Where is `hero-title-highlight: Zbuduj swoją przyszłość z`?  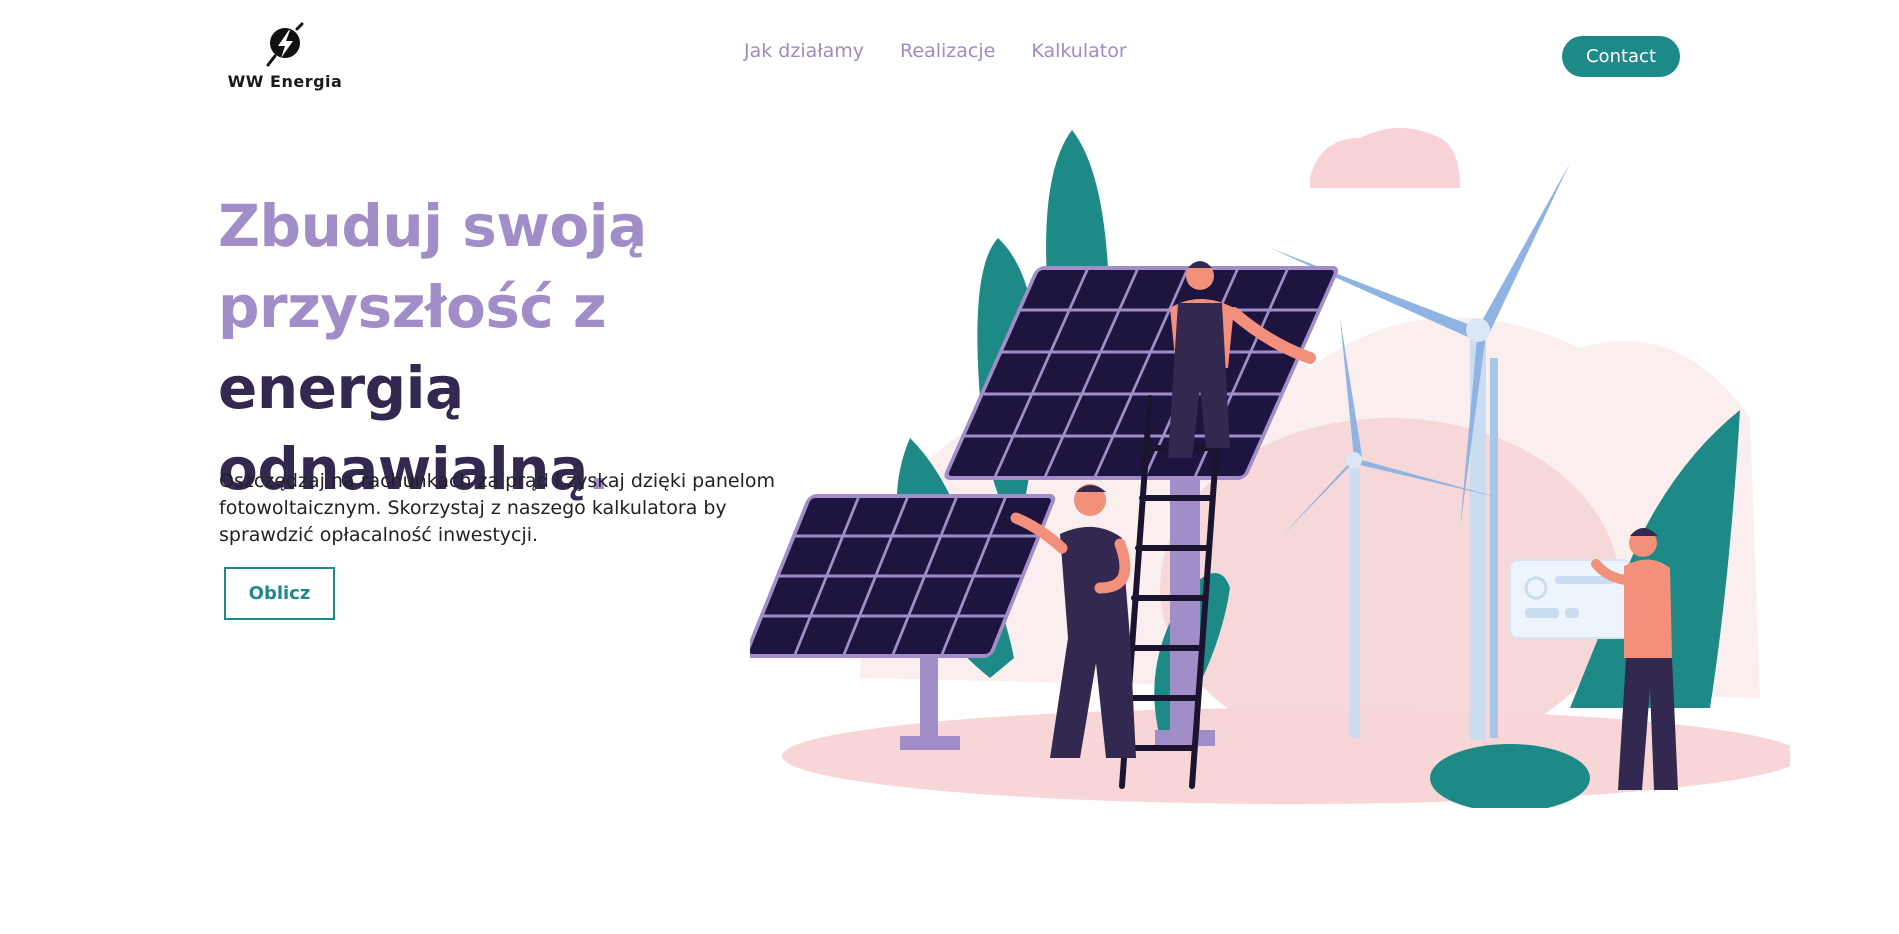 hero-title-highlight: Zbuduj swoją przyszłość z is located at coordinates (432, 266).